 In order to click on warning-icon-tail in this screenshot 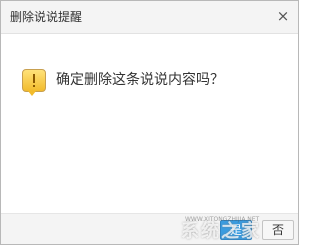, I will do `click(32, 93)`.